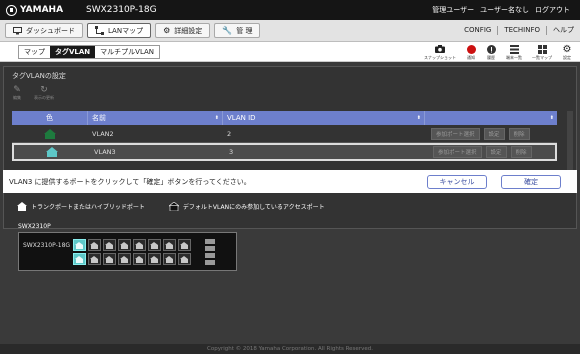 Image resolution: width=580 pixels, height=354 pixels. Describe the element at coordinates (132, 252) in the screenshot. I see `port-grid` at that location.